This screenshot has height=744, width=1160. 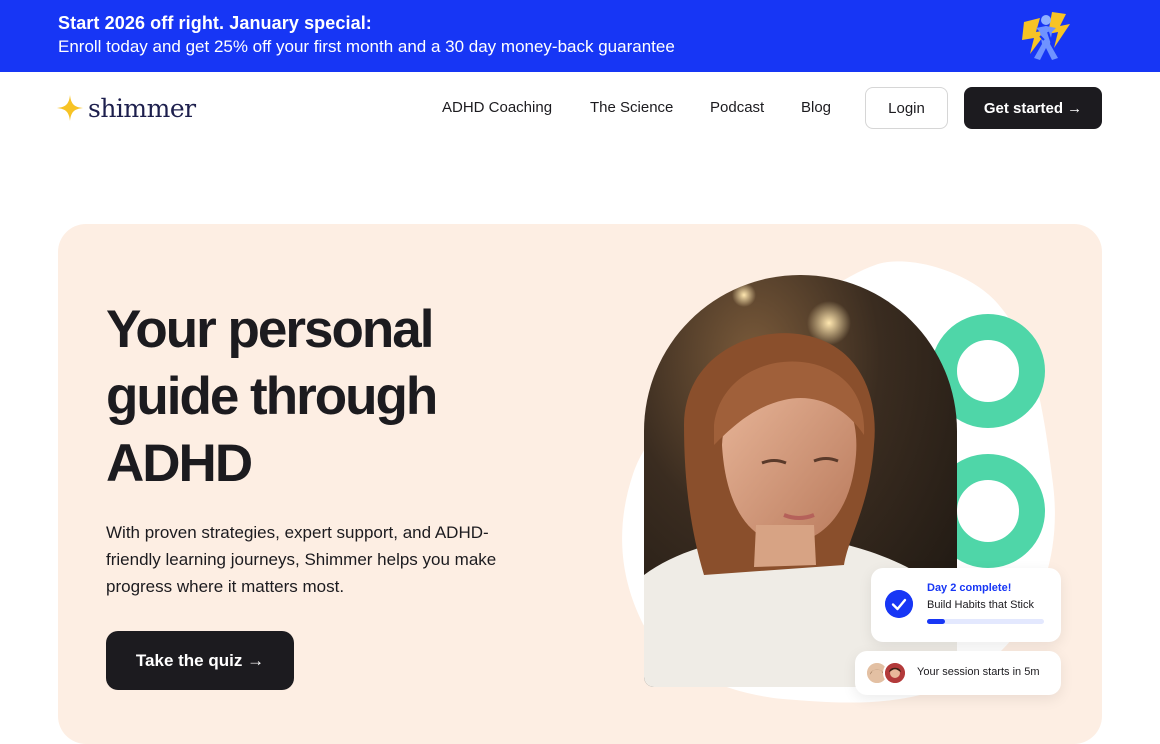 What do you see at coordinates (70, 108) in the screenshot?
I see `sparkle-icon` at bounding box center [70, 108].